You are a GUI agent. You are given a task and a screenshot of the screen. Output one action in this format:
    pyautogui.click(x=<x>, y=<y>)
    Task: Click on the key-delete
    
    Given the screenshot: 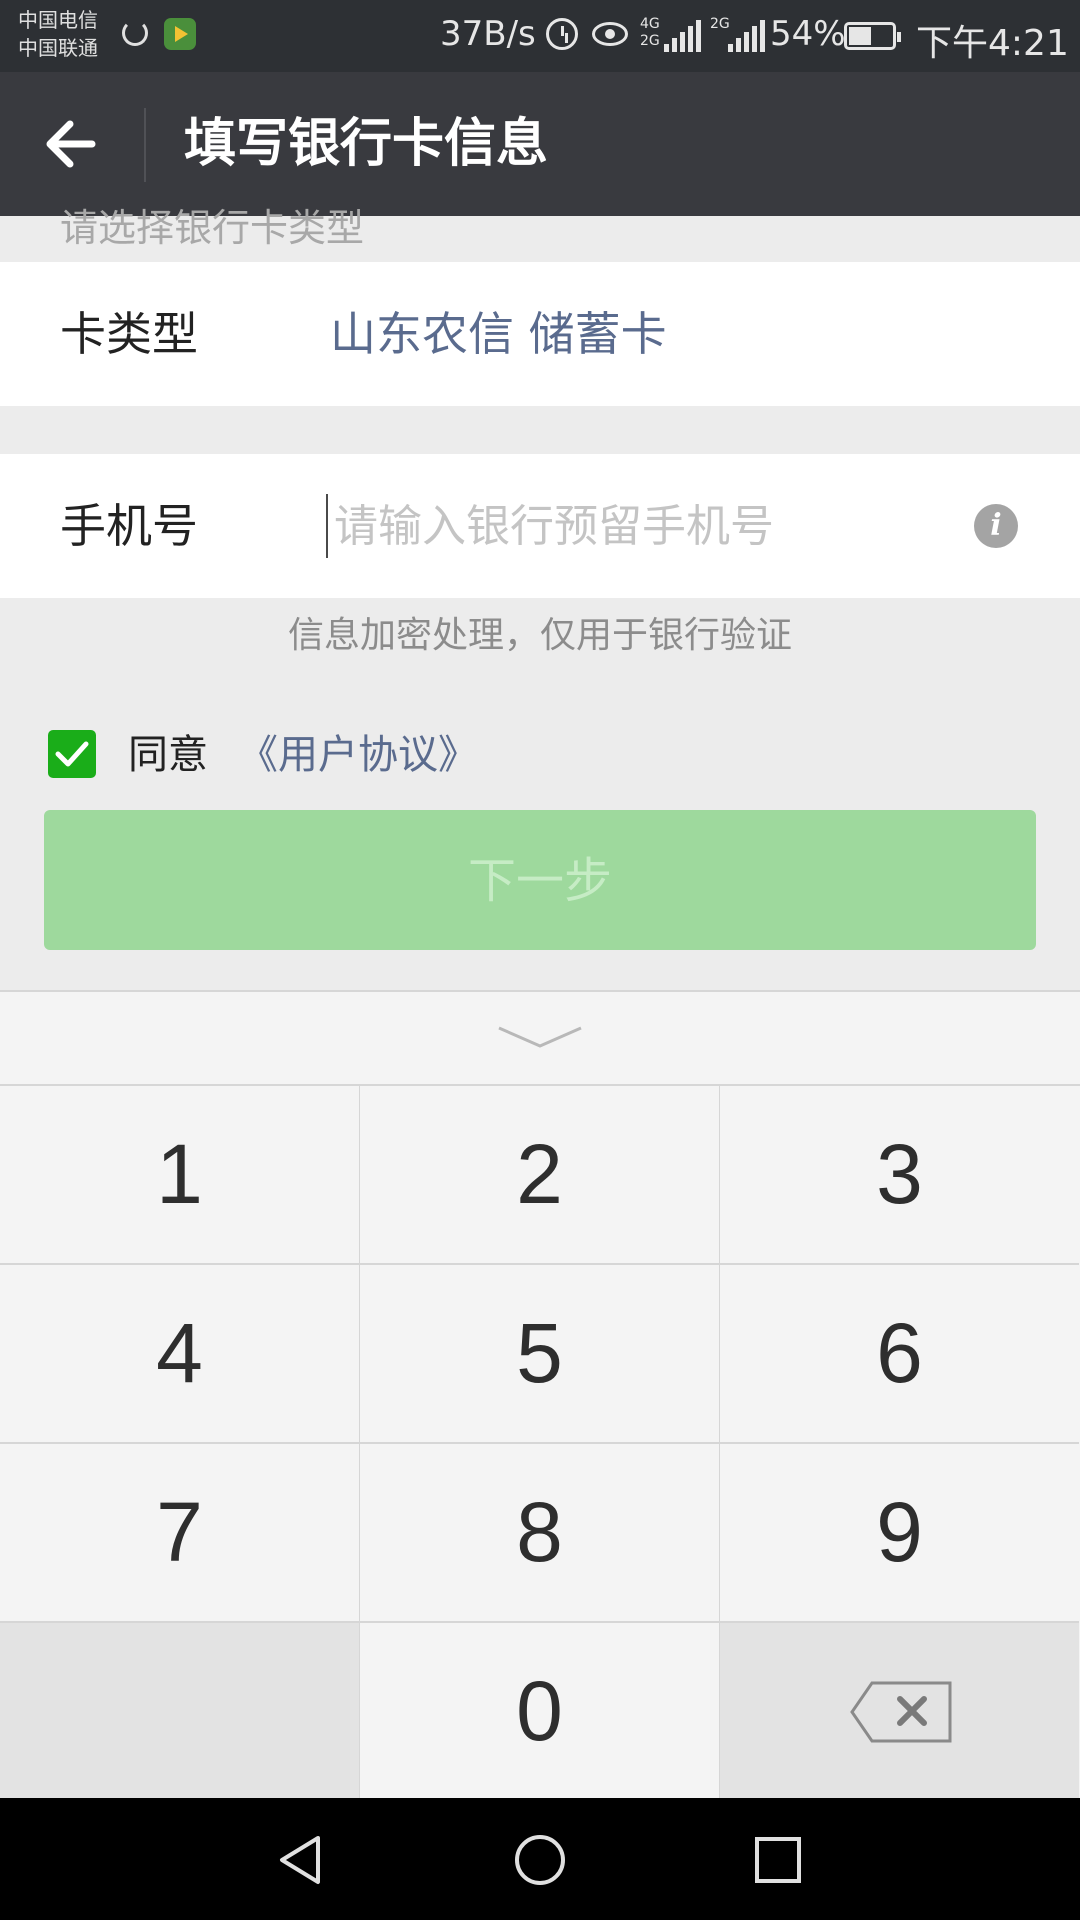 What is the action you would take?
    pyautogui.click(x=899, y=1711)
    